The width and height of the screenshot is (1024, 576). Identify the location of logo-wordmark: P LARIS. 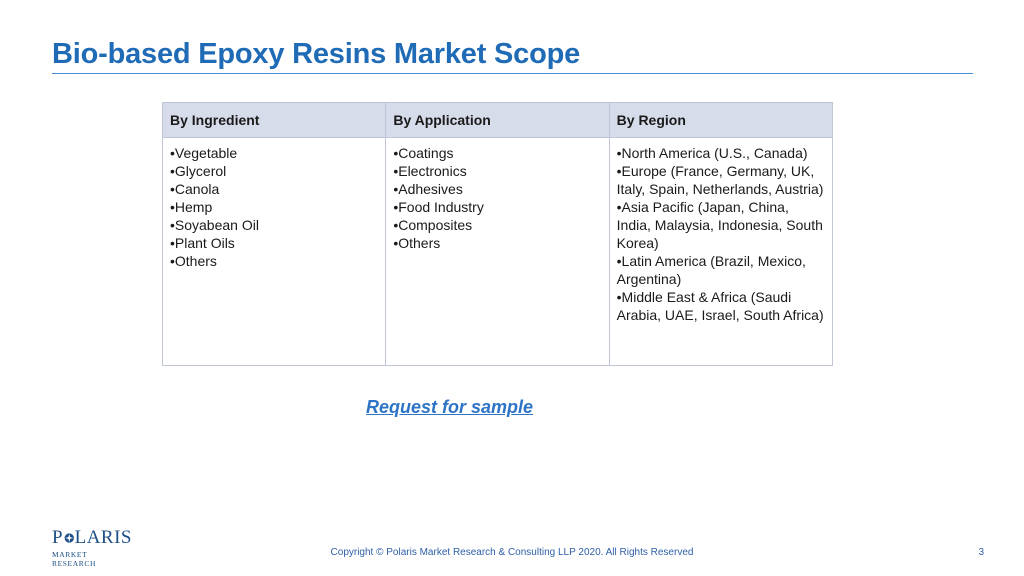
(92, 538).